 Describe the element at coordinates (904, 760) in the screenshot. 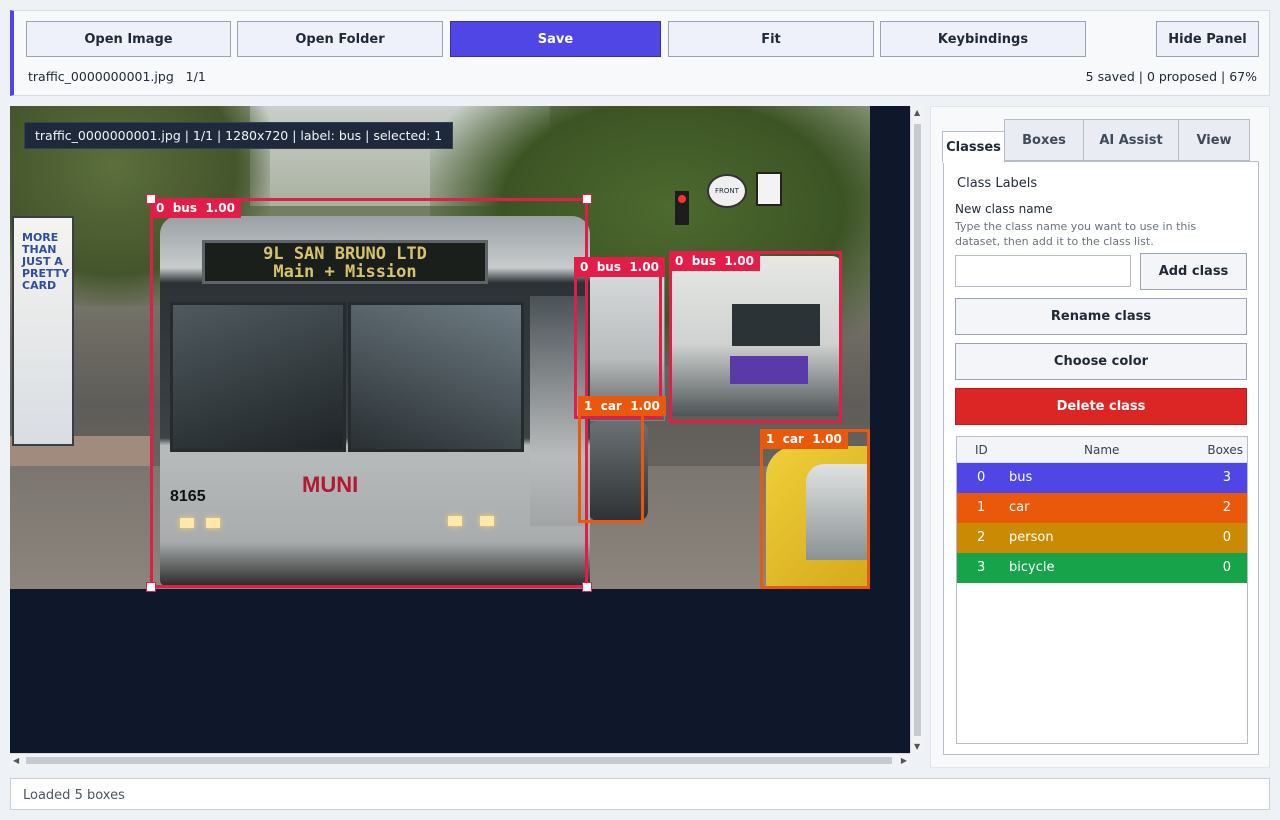

I see `scroll-right-icon: ▶` at that location.